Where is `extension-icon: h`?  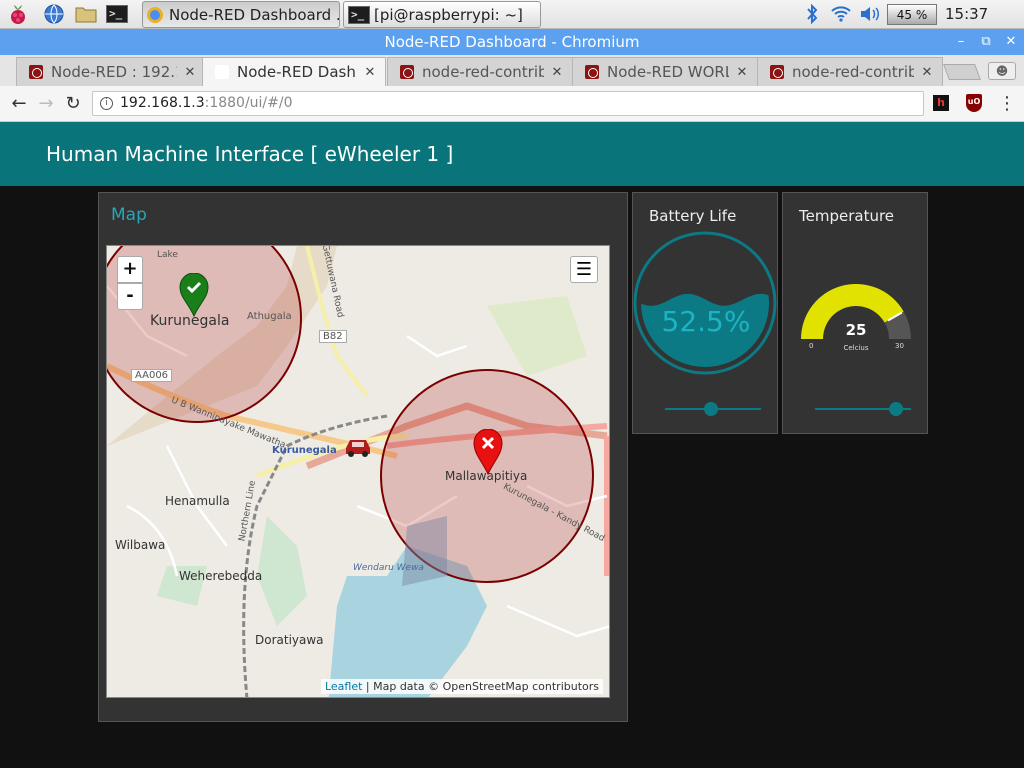
extension-icon: h is located at coordinates (941, 103).